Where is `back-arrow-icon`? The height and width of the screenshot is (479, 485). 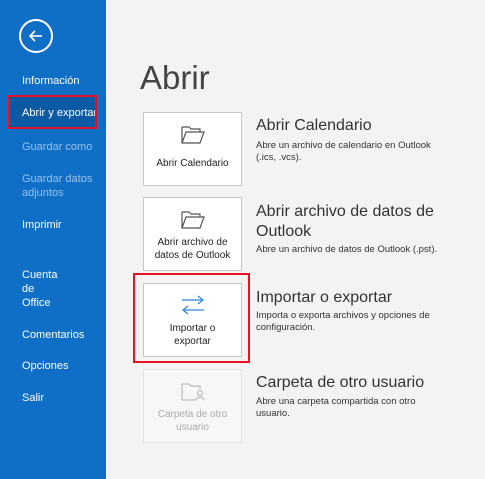 back-arrow-icon is located at coordinates (35, 36).